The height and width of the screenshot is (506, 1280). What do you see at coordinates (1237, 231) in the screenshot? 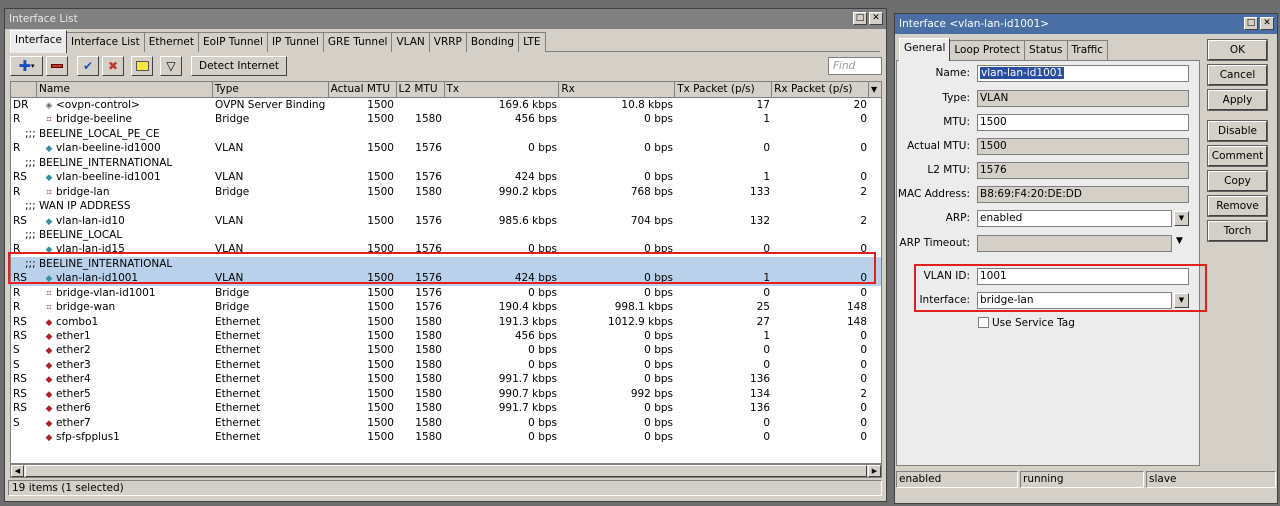
I see `torch-button: Torch` at bounding box center [1237, 231].